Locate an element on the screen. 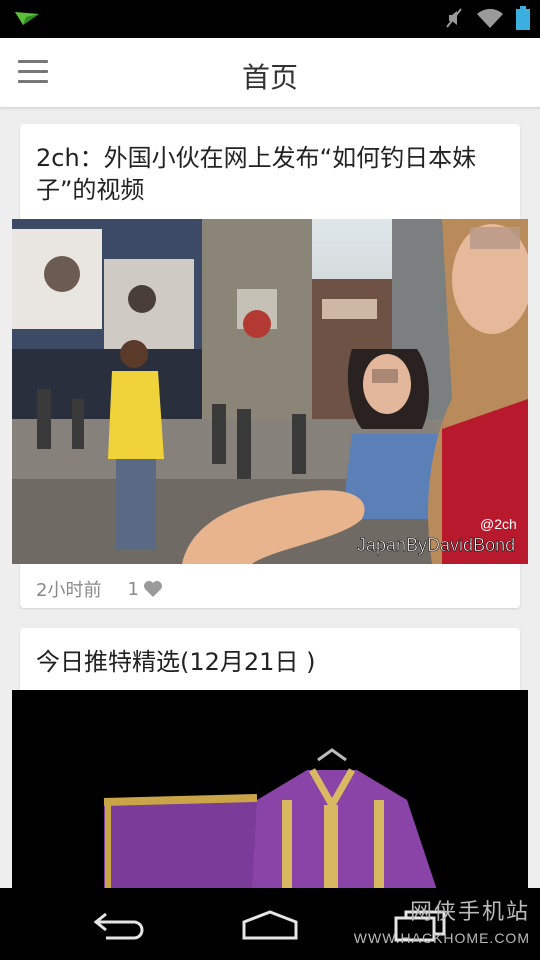  like-count: 1 is located at coordinates (133, 589).